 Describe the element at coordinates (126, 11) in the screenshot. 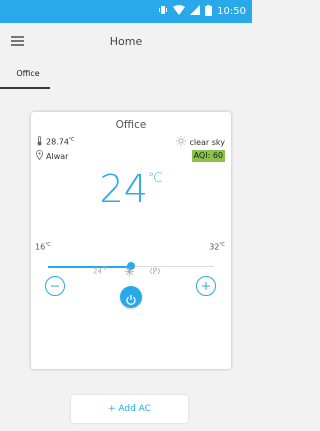

I see `status-bar: 10:50` at that location.